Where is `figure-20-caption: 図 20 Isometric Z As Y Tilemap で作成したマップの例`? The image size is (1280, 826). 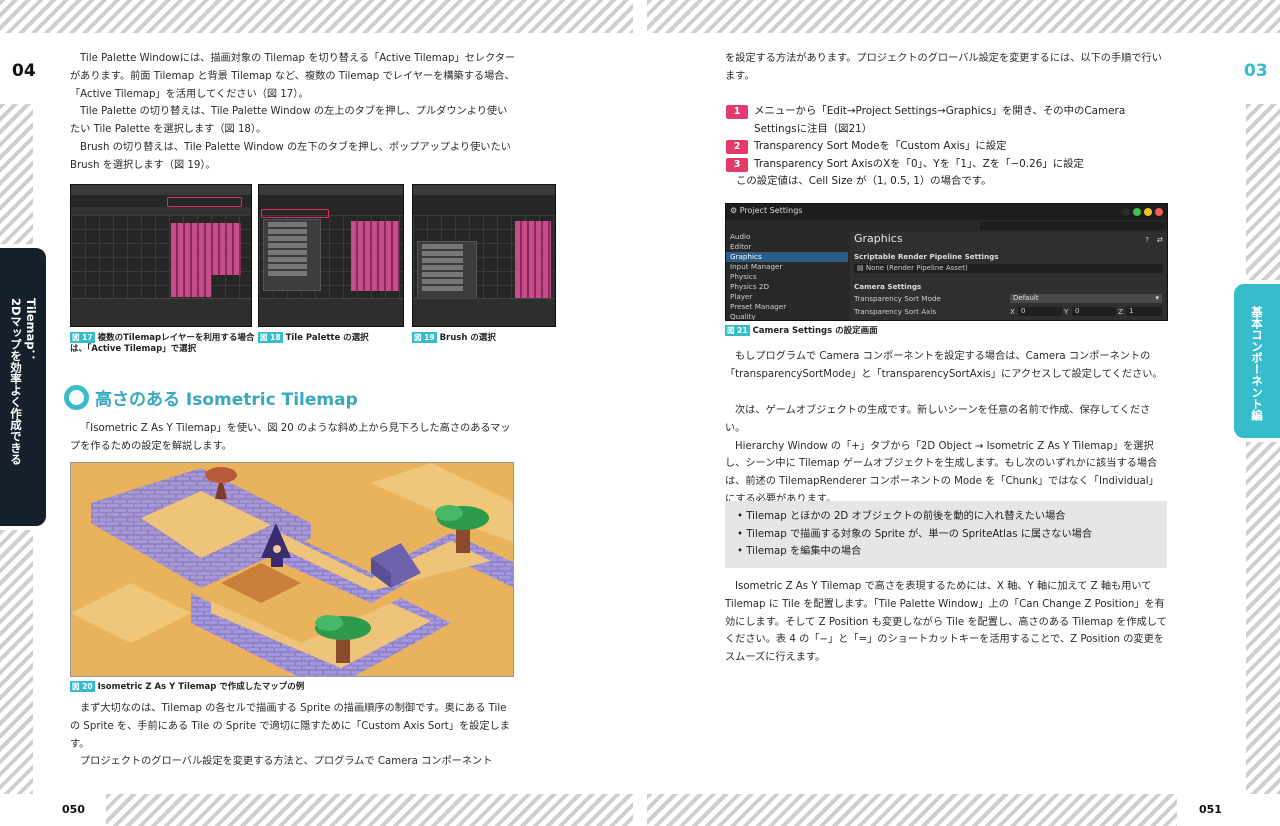 figure-20-caption: 図 20 Isometric Z As Y Tilemap で作成したマップの例 is located at coordinates (293, 687).